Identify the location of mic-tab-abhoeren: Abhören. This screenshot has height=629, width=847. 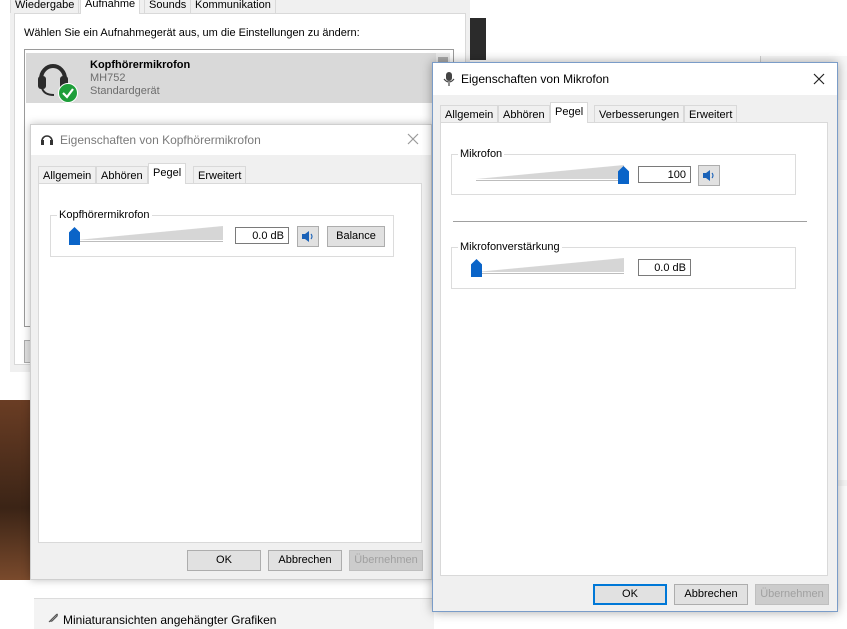
(524, 114).